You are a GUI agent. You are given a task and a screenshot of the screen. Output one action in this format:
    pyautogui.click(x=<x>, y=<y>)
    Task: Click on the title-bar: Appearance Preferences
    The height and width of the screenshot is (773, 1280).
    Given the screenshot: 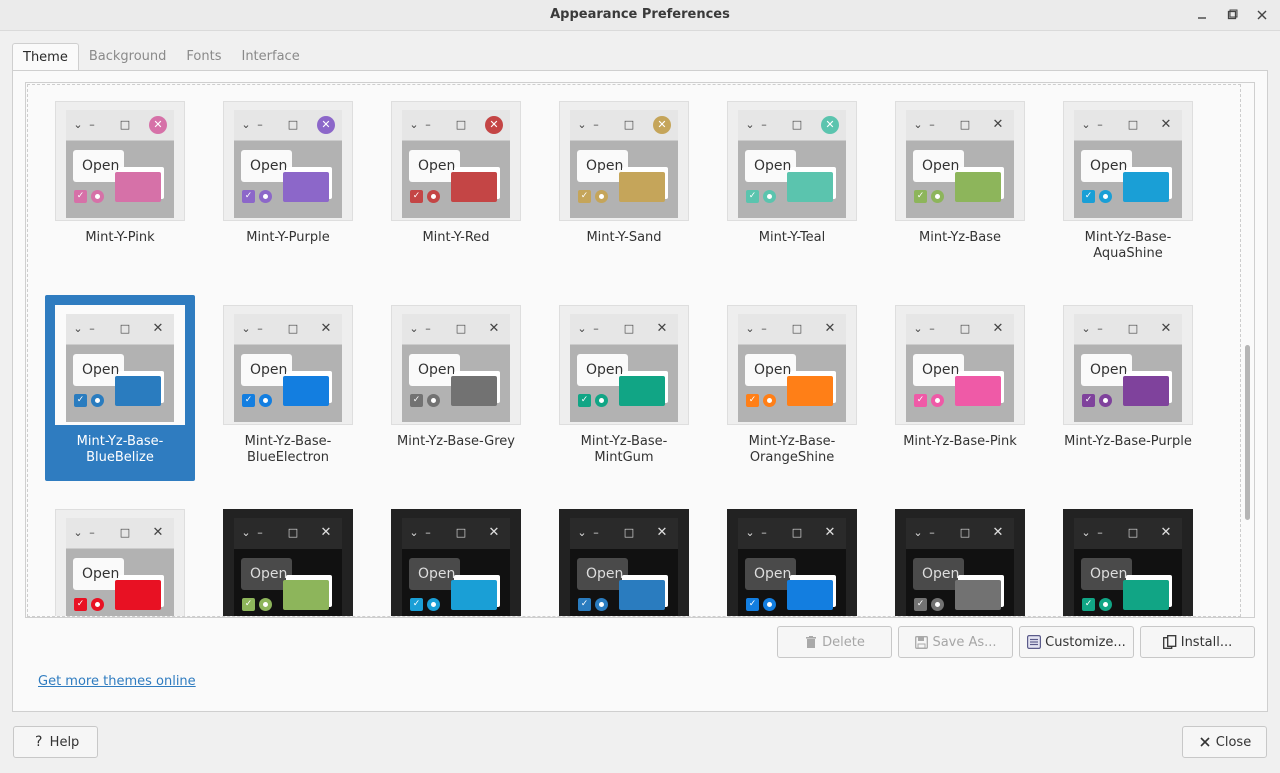 What is the action you would take?
    pyautogui.click(x=640, y=15)
    